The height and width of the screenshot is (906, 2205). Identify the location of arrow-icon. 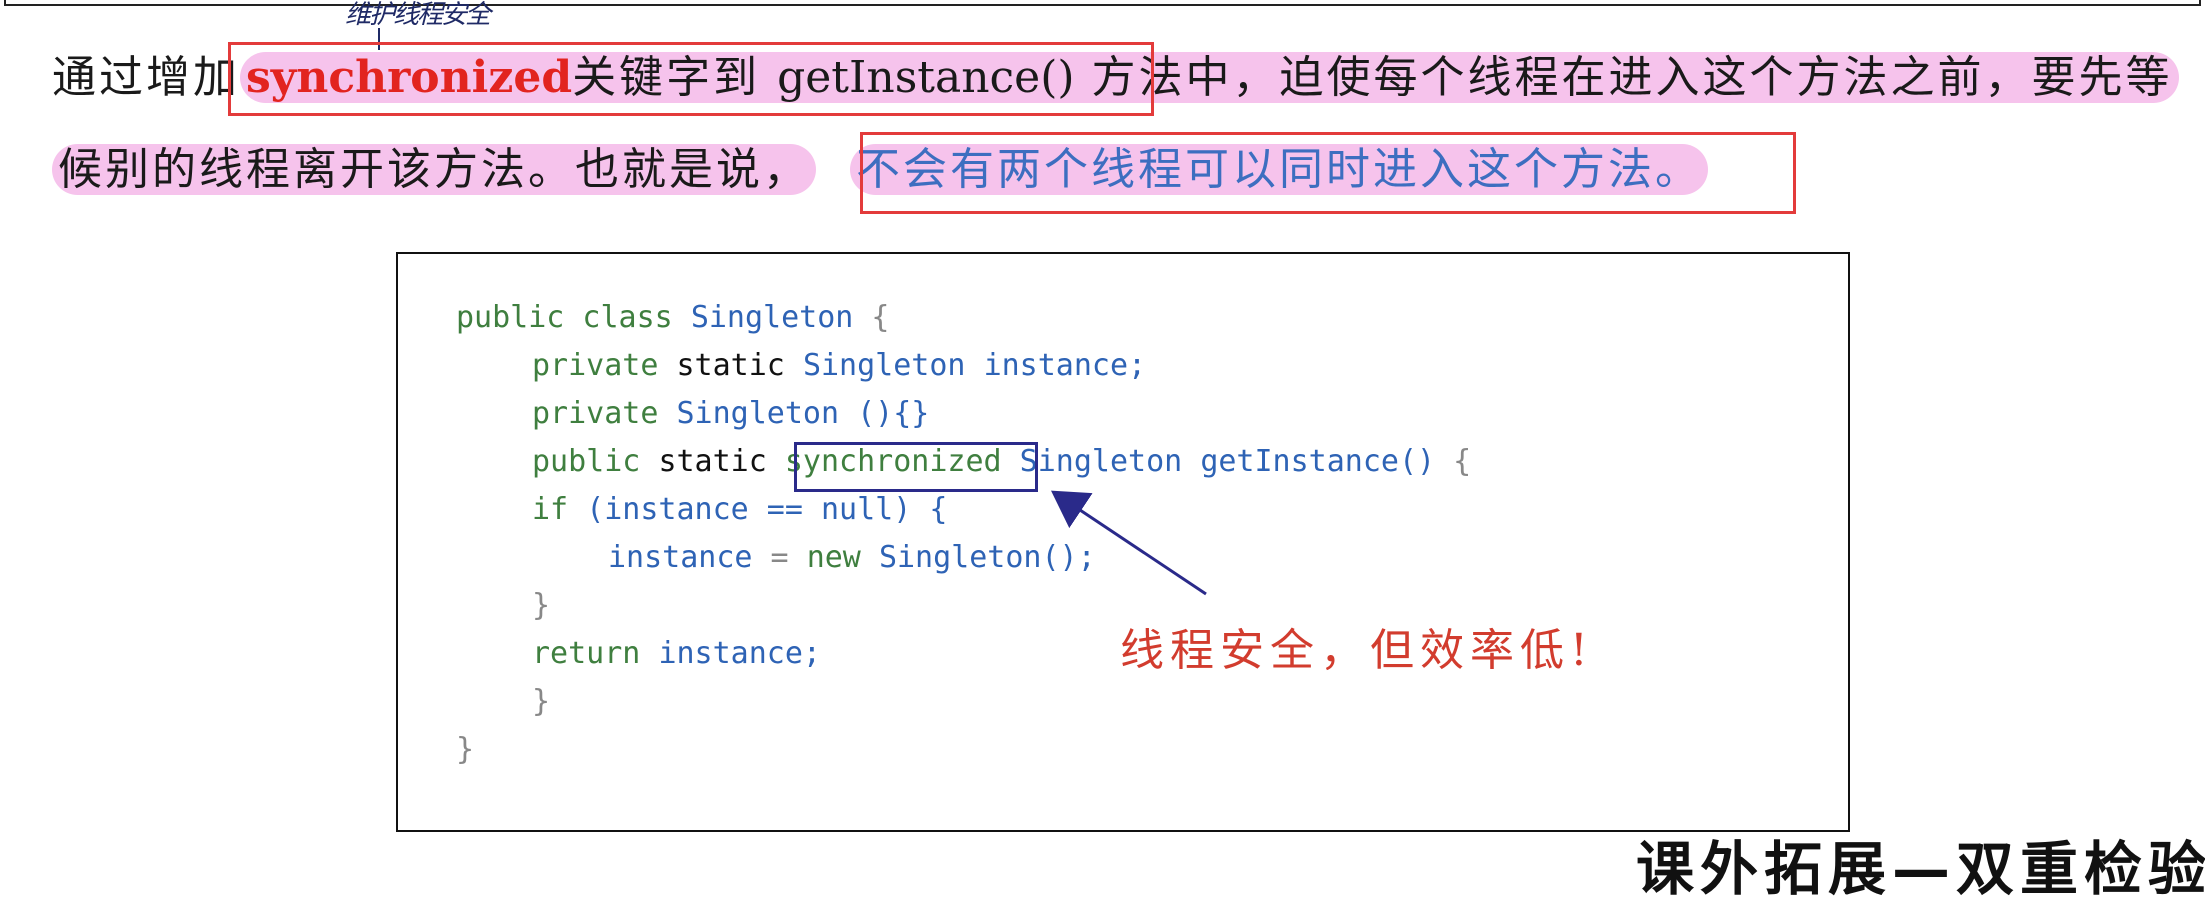
(1129, 543).